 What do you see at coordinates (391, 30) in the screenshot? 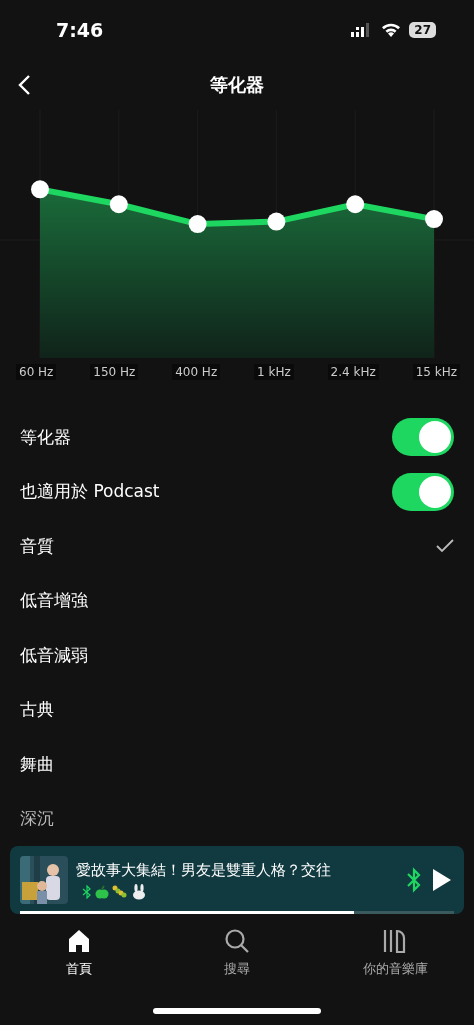
I see `wifi-icon` at bounding box center [391, 30].